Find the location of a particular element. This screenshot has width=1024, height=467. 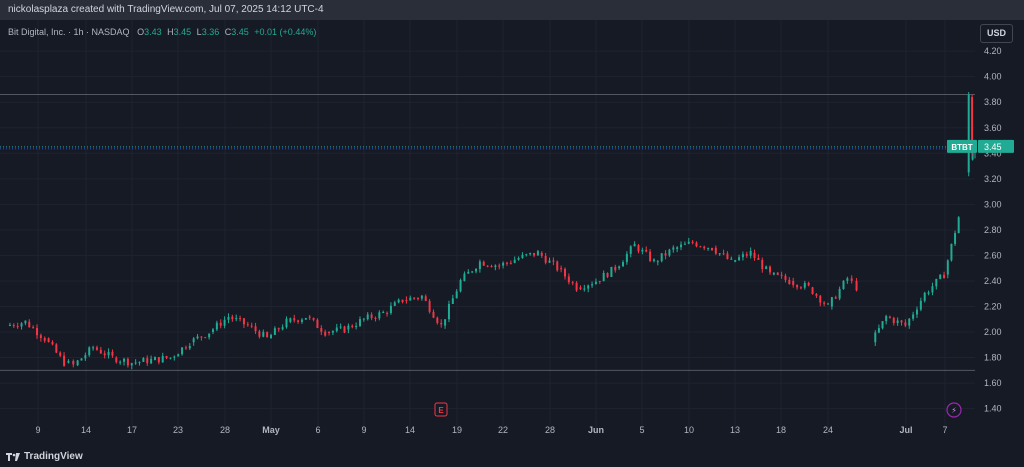

high-value: 3.45 is located at coordinates (182, 32).